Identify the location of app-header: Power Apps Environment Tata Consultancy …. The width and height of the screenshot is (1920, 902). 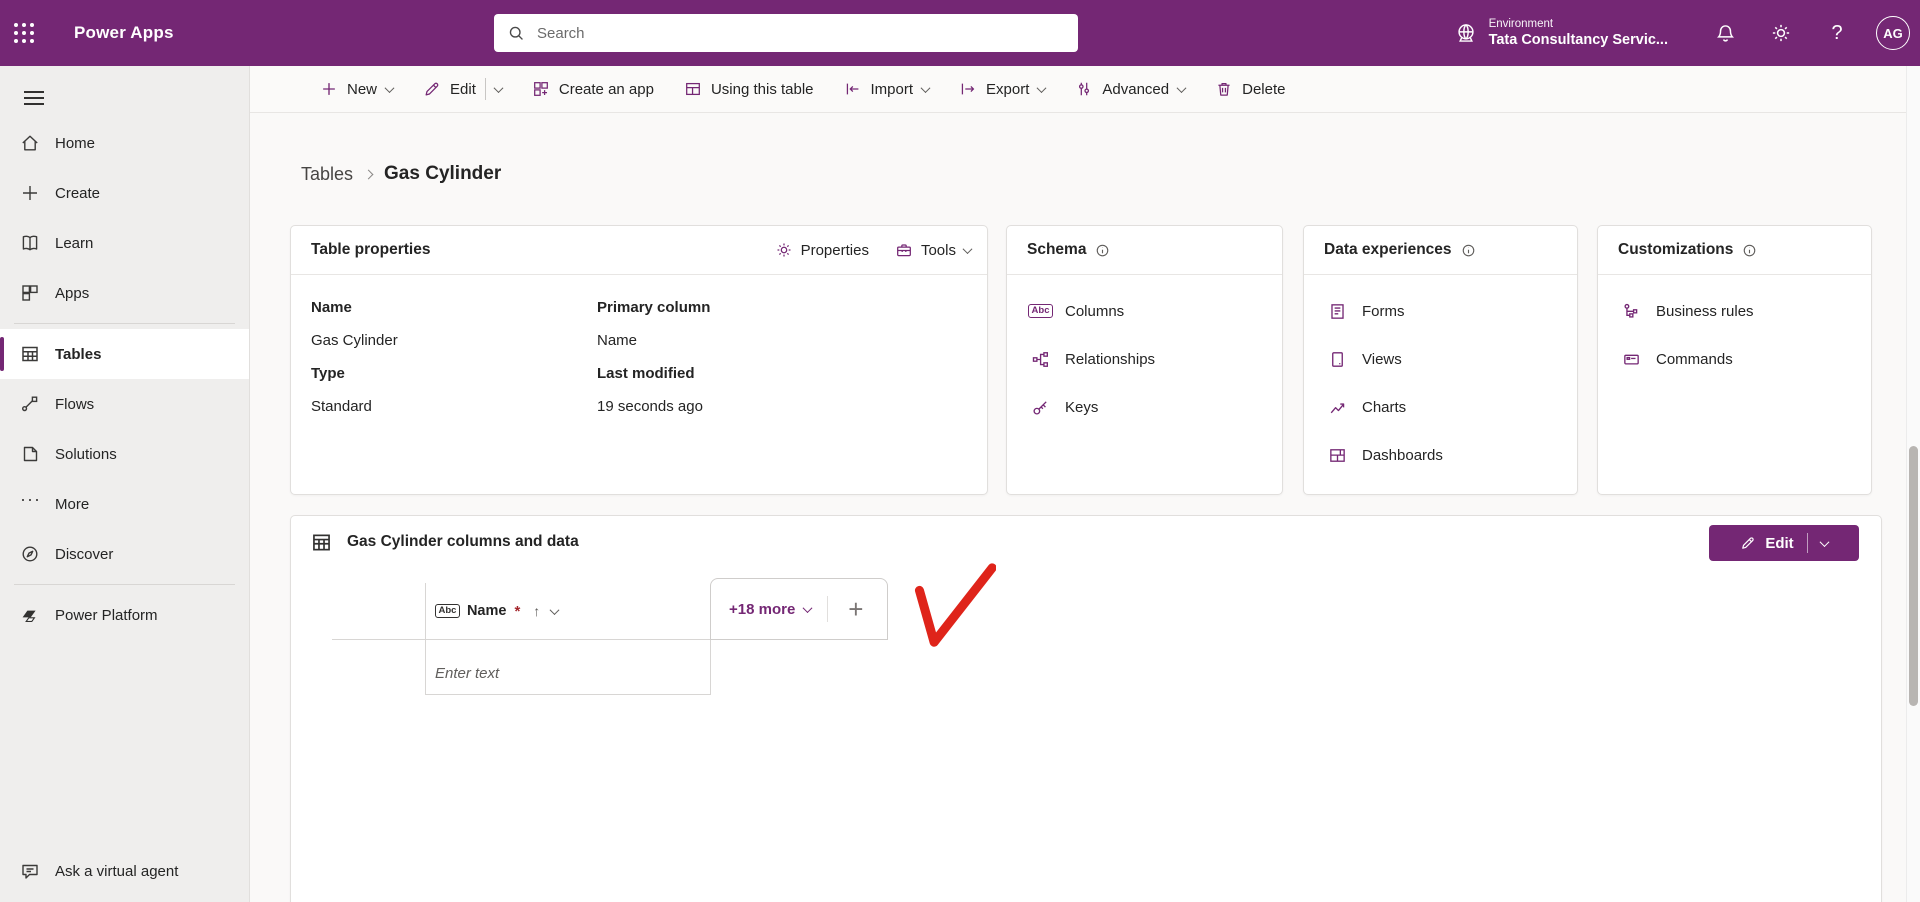
(960, 33).